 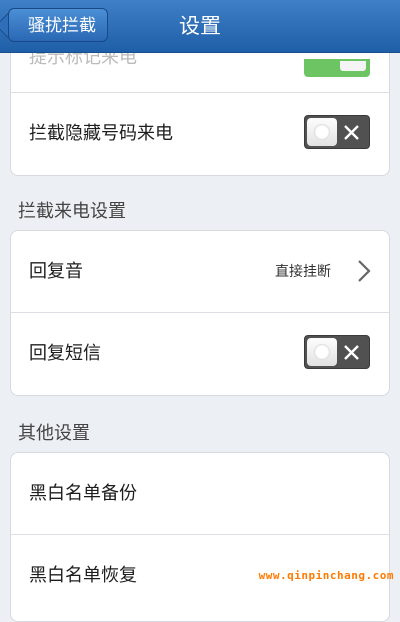 I want to click on row-label: 回复短信, so click(x=65, y=353).